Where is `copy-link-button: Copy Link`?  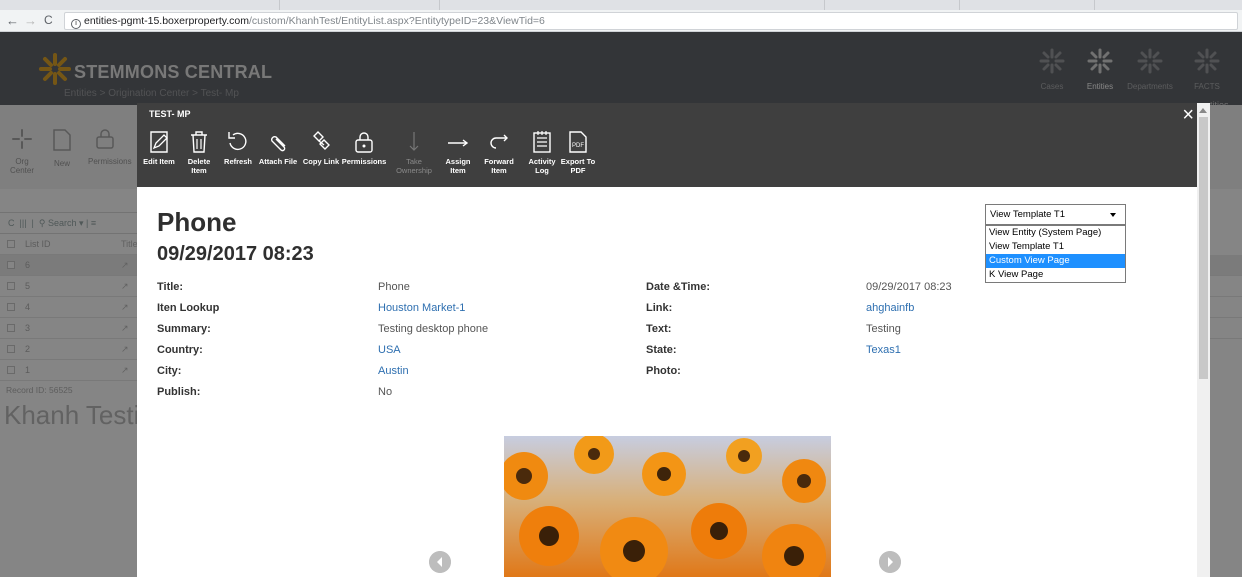
copy-link-button: Copy Link is located at coordinates (321, 148).